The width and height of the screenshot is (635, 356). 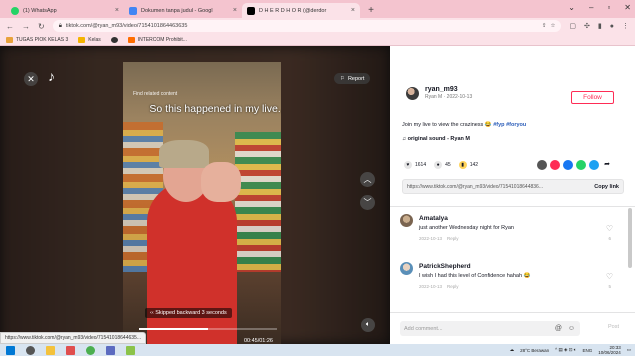 I want to click on tab-title: D H E R D H O R (@derdor, so click(x=293, y=10).